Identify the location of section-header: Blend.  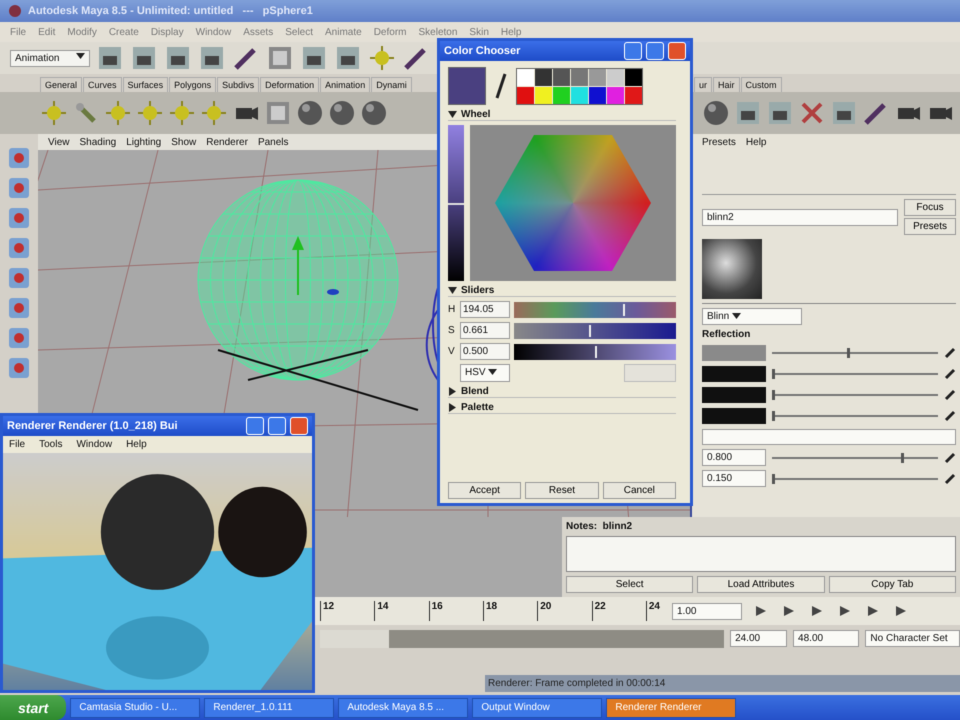
(562, 392).